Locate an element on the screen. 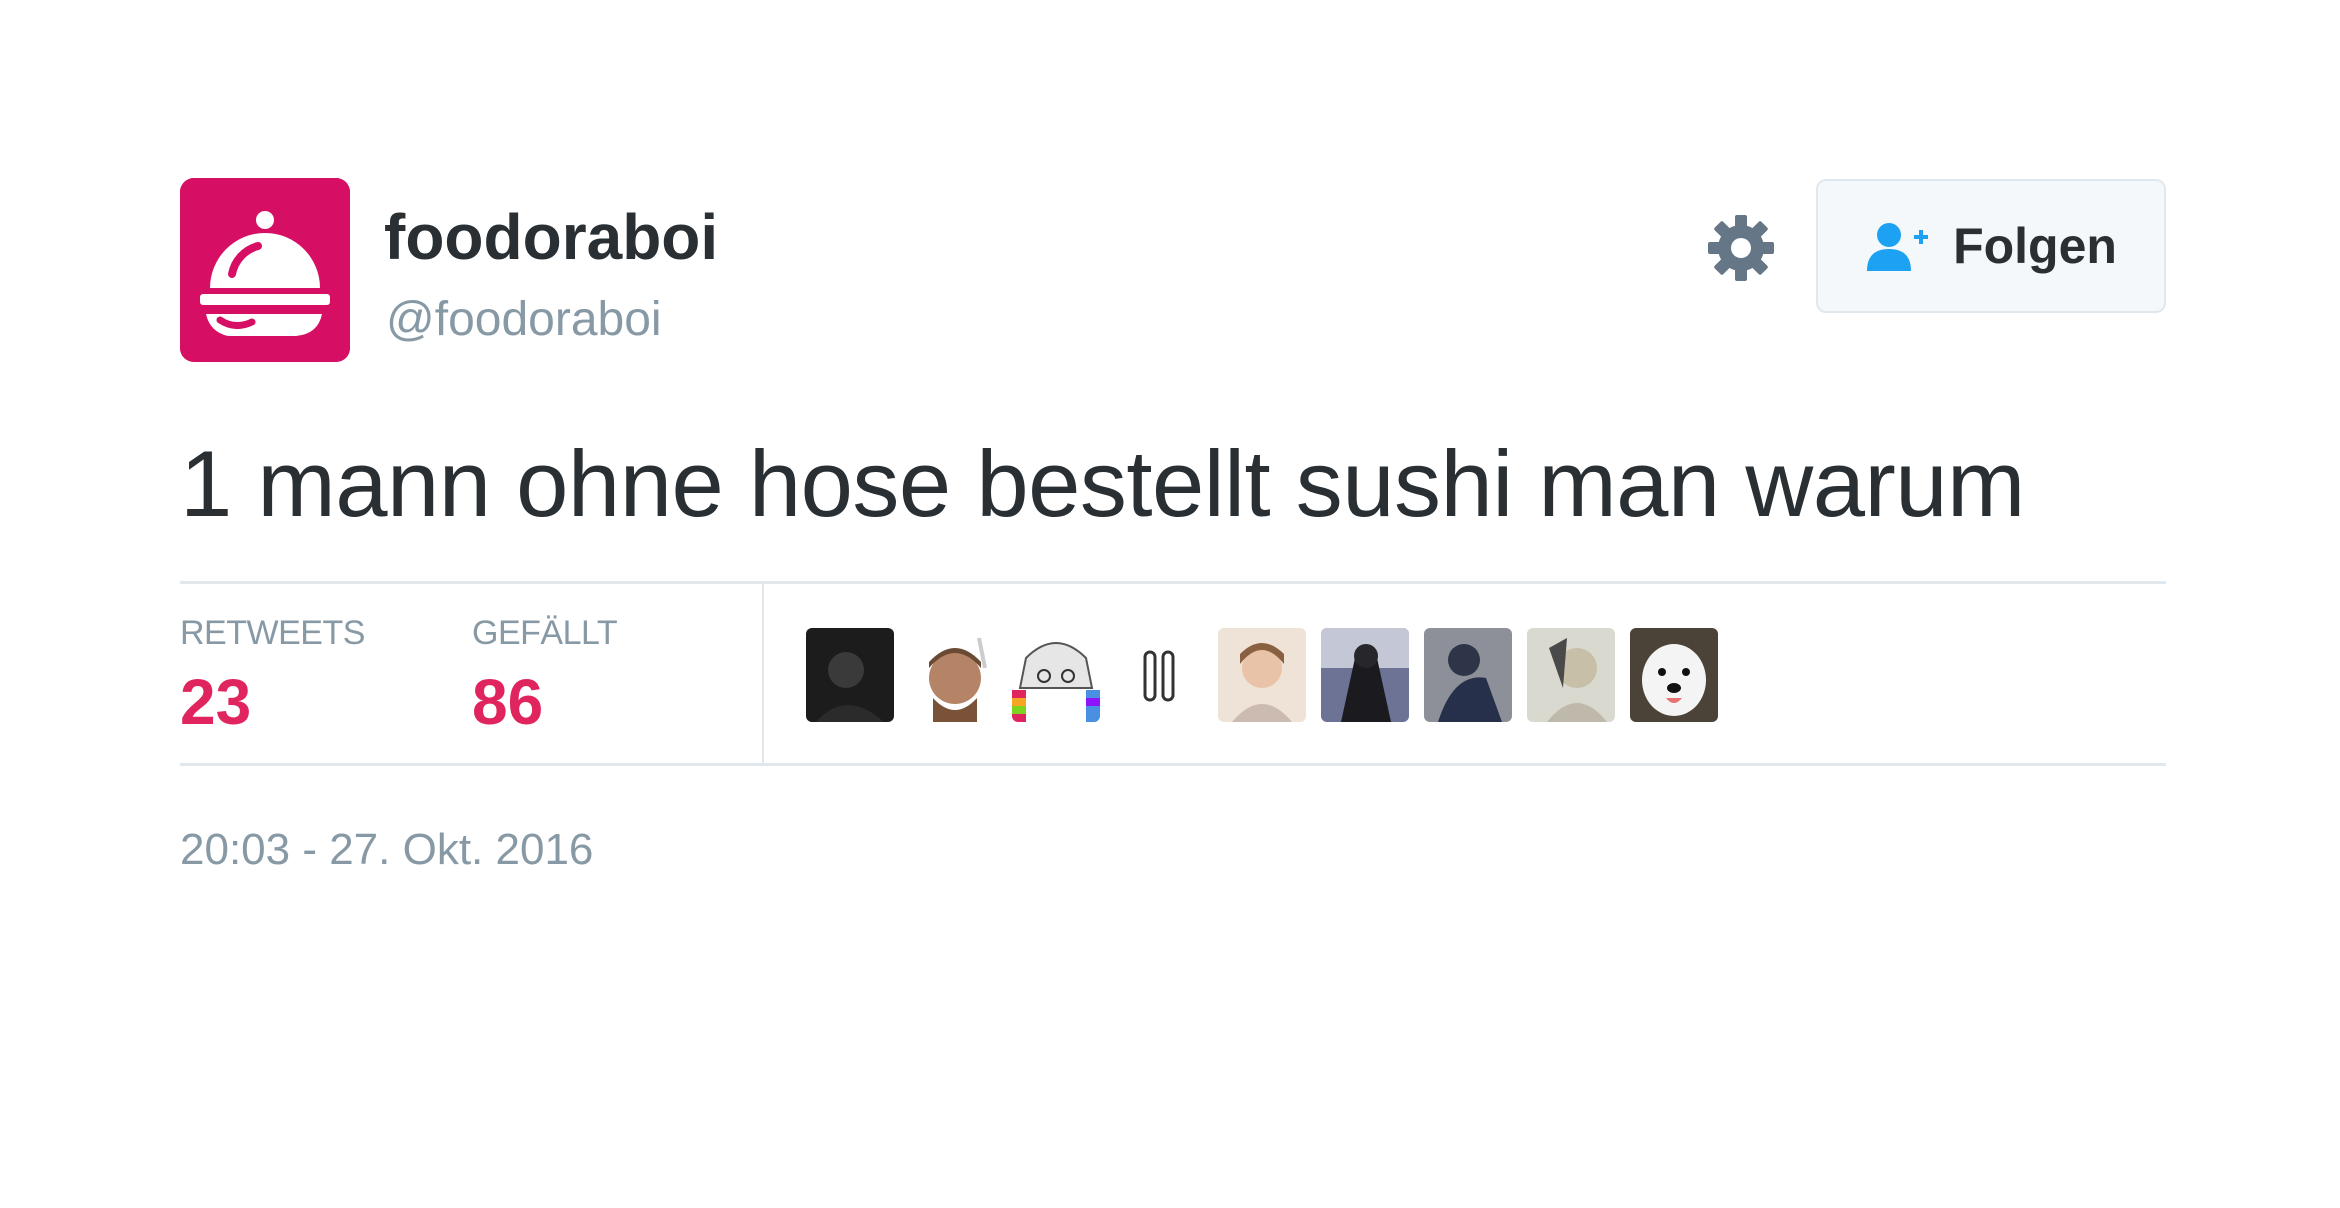 The width and height of the screenshot is (2340, 1208). retweets-label: RETWEETS is located at coordinates (272, 633).